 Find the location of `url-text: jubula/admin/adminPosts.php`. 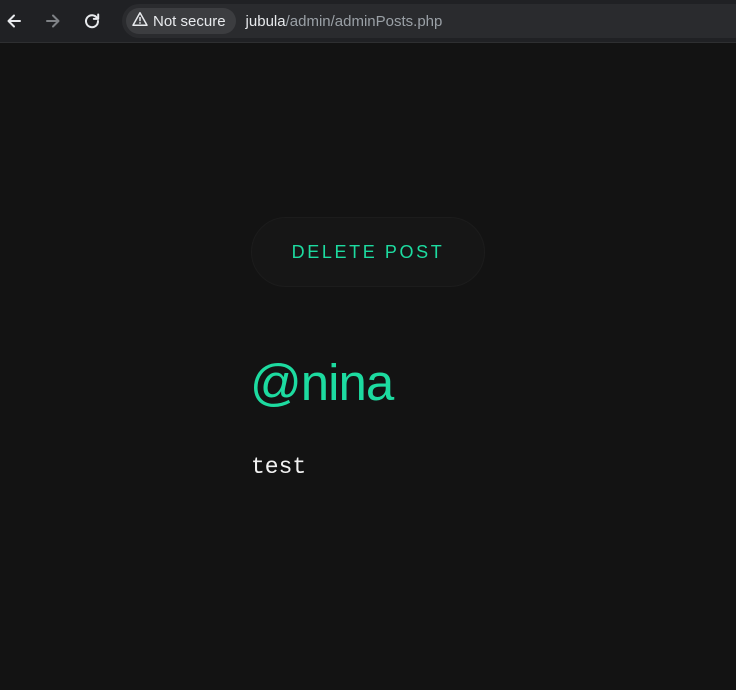

url-text: jubula/admin/adminPosts.php is located at coordinates (344, 21).